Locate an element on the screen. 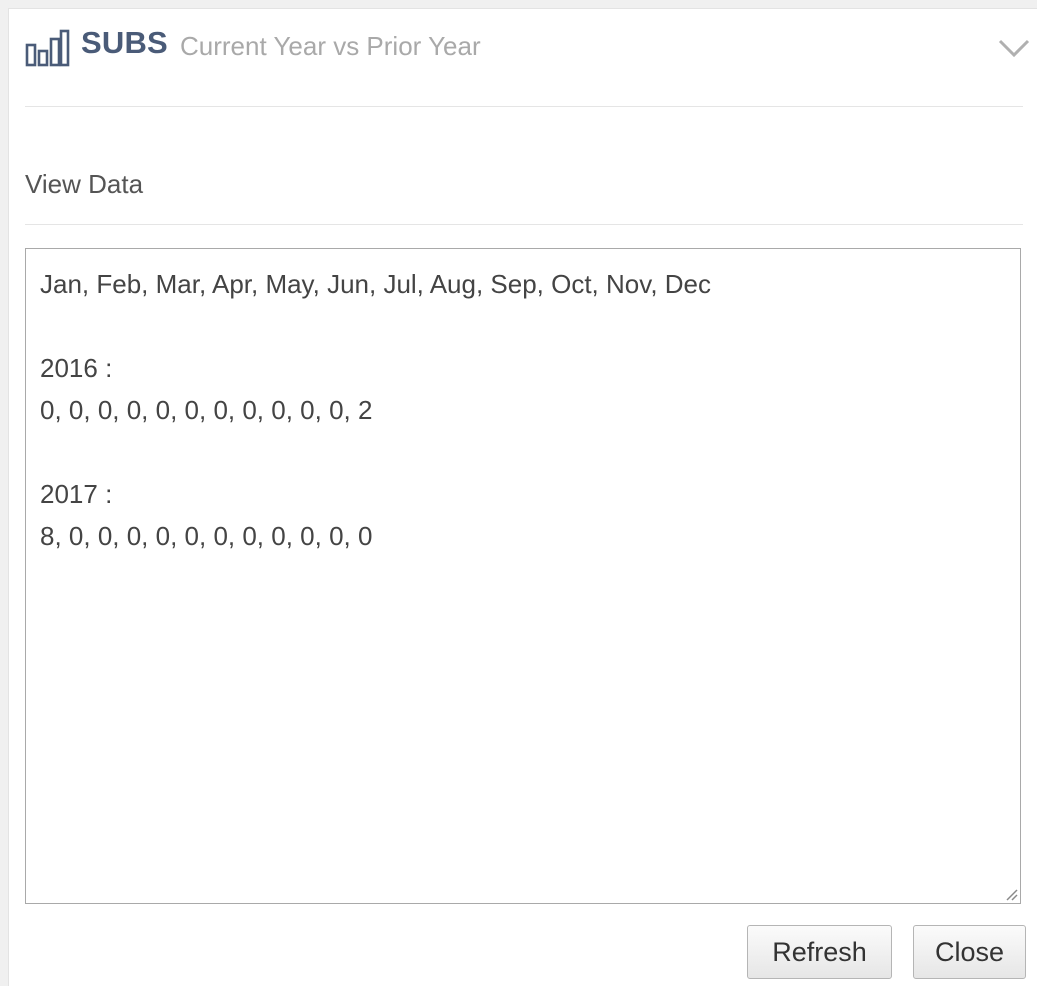 Image resolution: width=1037 pixels, height=986 pixels. series-year-label: 2016 : is located at coordinates (76, 368).